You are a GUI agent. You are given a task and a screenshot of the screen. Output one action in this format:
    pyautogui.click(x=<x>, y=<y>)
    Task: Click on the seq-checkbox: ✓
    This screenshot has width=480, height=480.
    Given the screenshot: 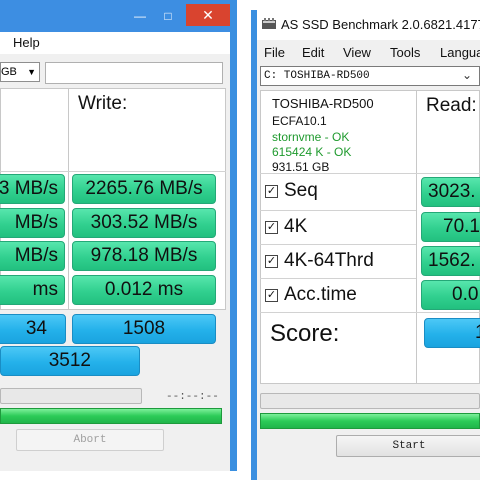 What is the action you would take?
    pyautogui.click(x=271, y=191)
    